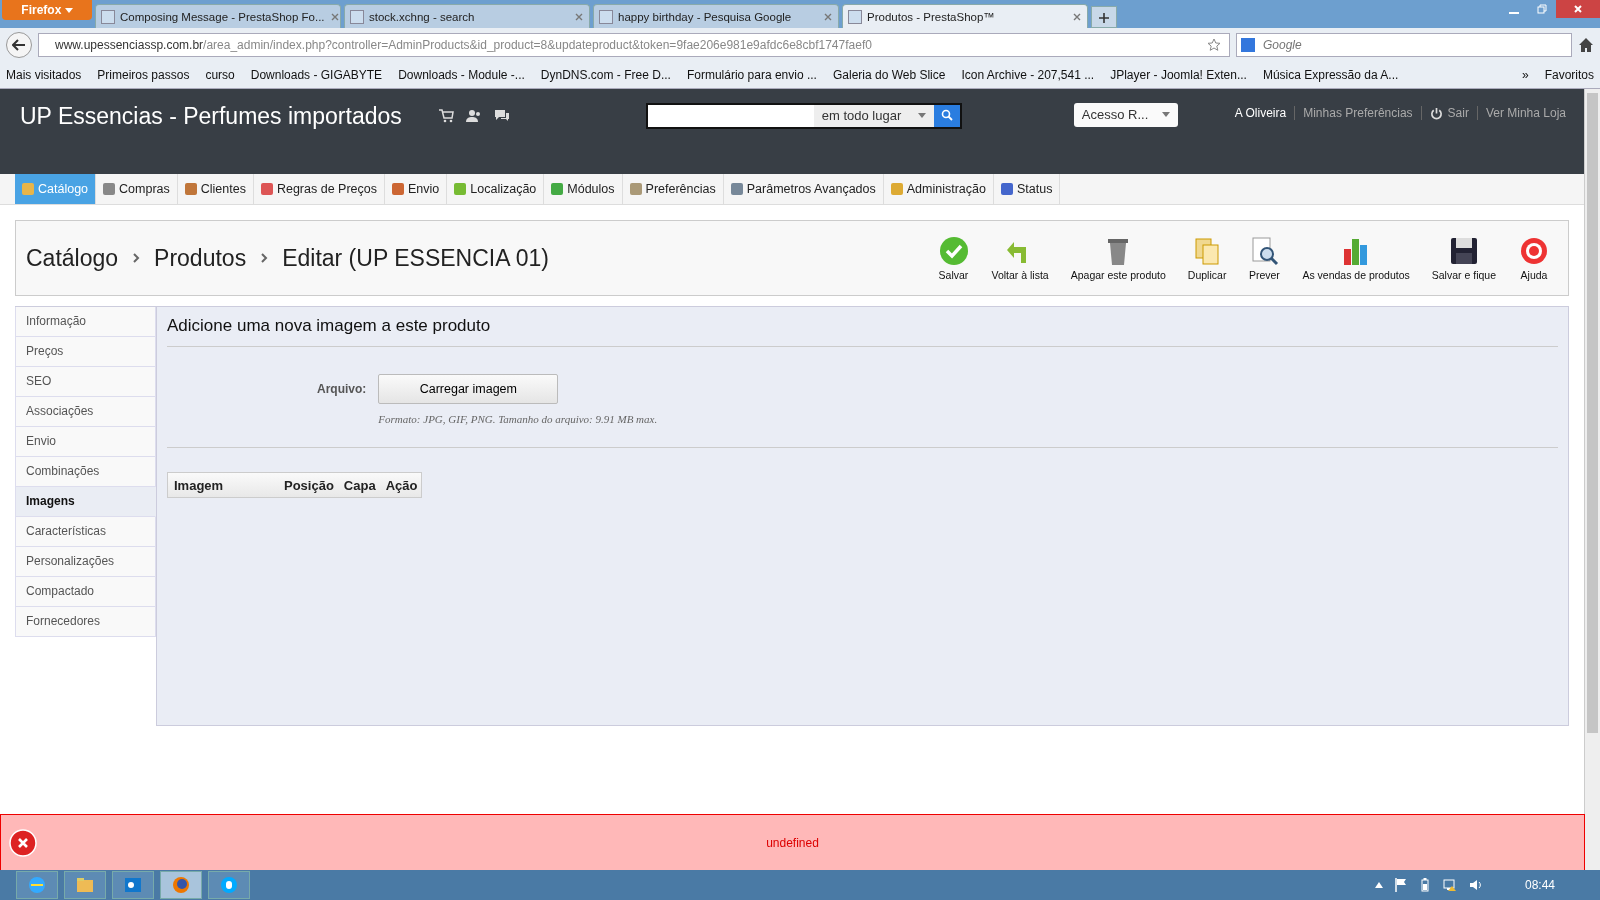  I want to click on menu-tab: Localização, so click(496, 189).